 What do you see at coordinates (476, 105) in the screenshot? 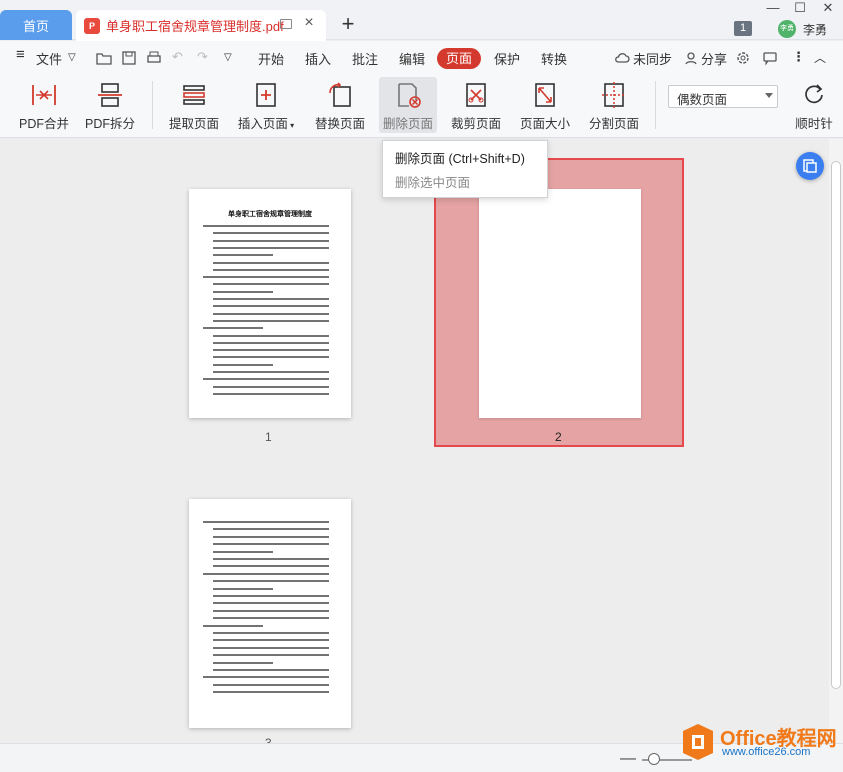
I see `crop-page-button: 裁剪页面` at bounding box center [476, 105].